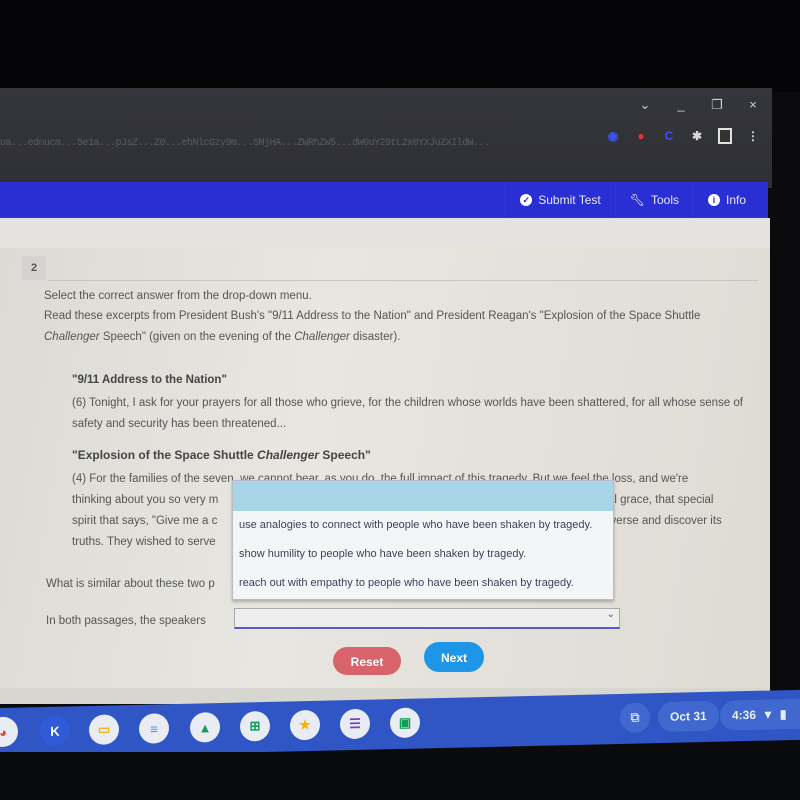  I want to click on sheets-glyph: ⊞, so click(255, 726).